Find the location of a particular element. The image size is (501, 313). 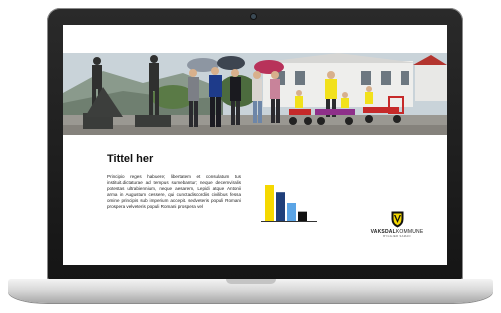

bar-chart is located at coordinates (289, 203).